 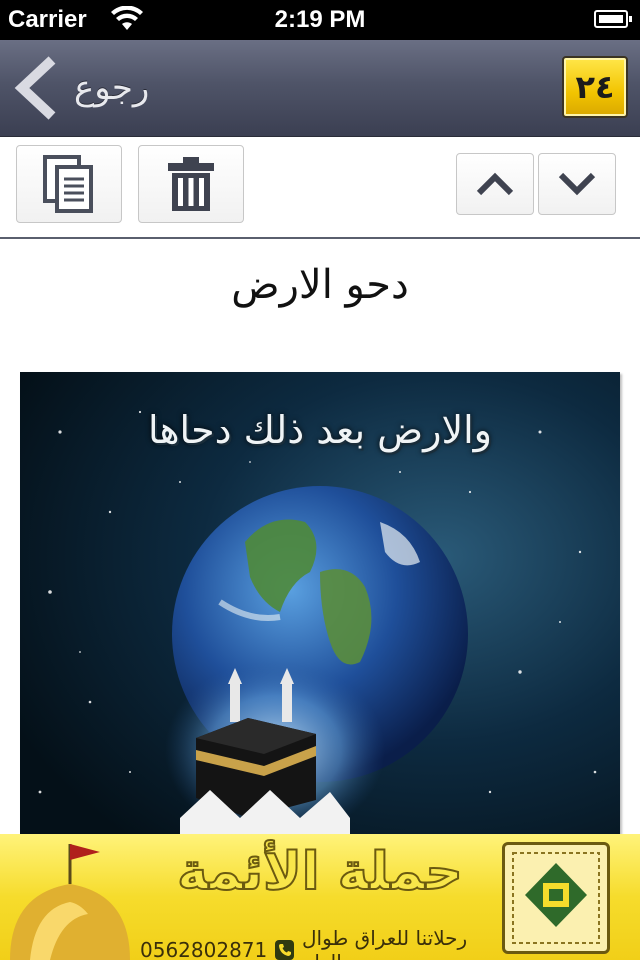 What do you see at coordinates (284, 950) in the screenshot?
I see `phone-icon` at bounding box center [284, 950].